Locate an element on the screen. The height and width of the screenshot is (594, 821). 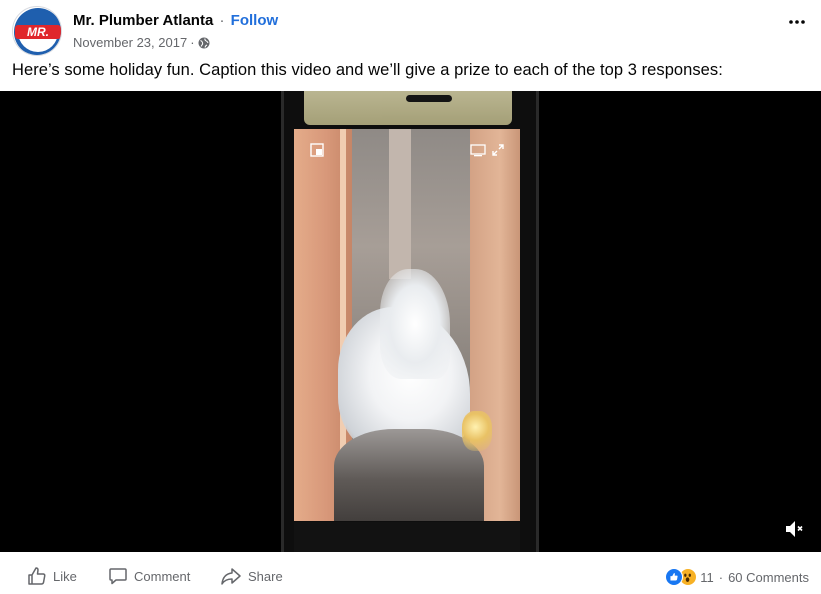
svg-text: MR. is located at coordinates (38, 32).